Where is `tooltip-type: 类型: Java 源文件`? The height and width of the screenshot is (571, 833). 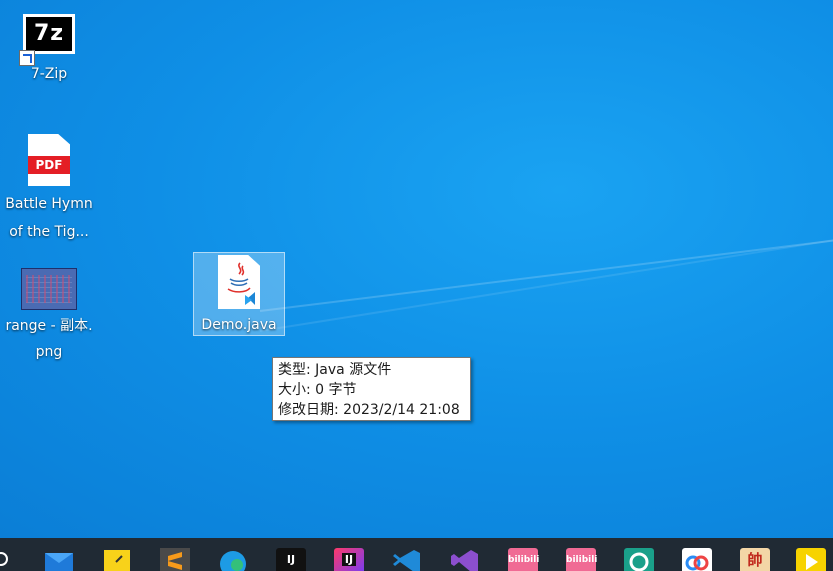 tooltip-type: 类型: Java 源文件 is located at coordinates (335, 370).